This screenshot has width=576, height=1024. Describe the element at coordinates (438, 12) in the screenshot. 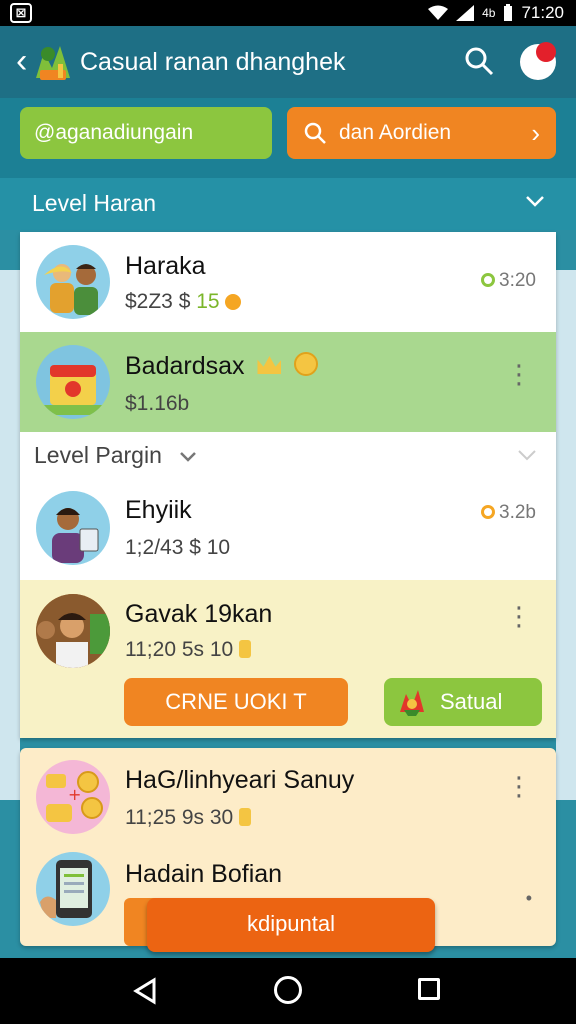

I see `wifi-icon` at that location.